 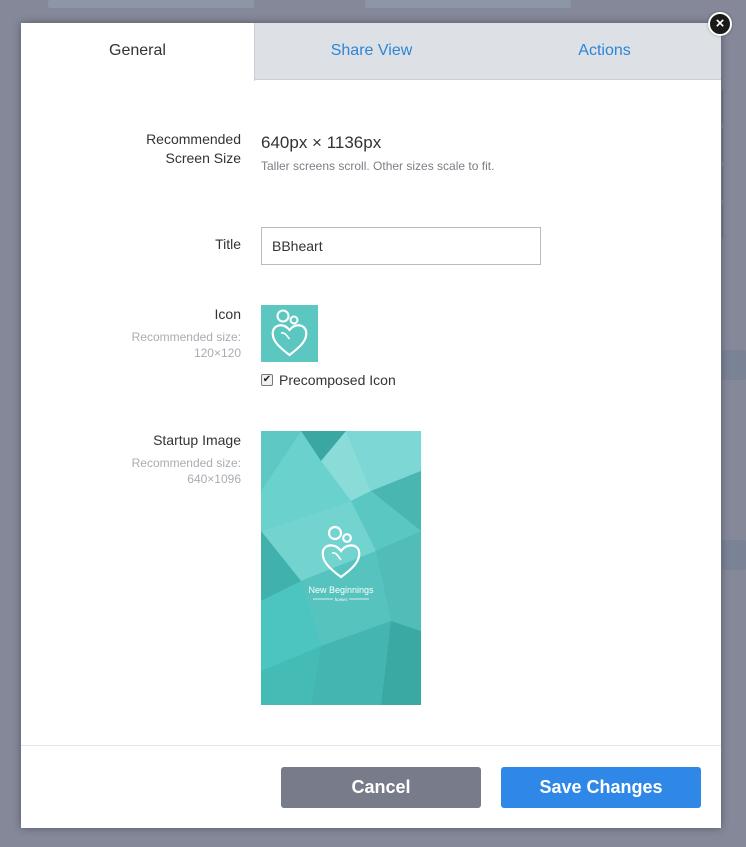 What do you see at coordinates (138, 52) in the screenshot?
I see `tab-general: General` at bounding box center [138, 52].